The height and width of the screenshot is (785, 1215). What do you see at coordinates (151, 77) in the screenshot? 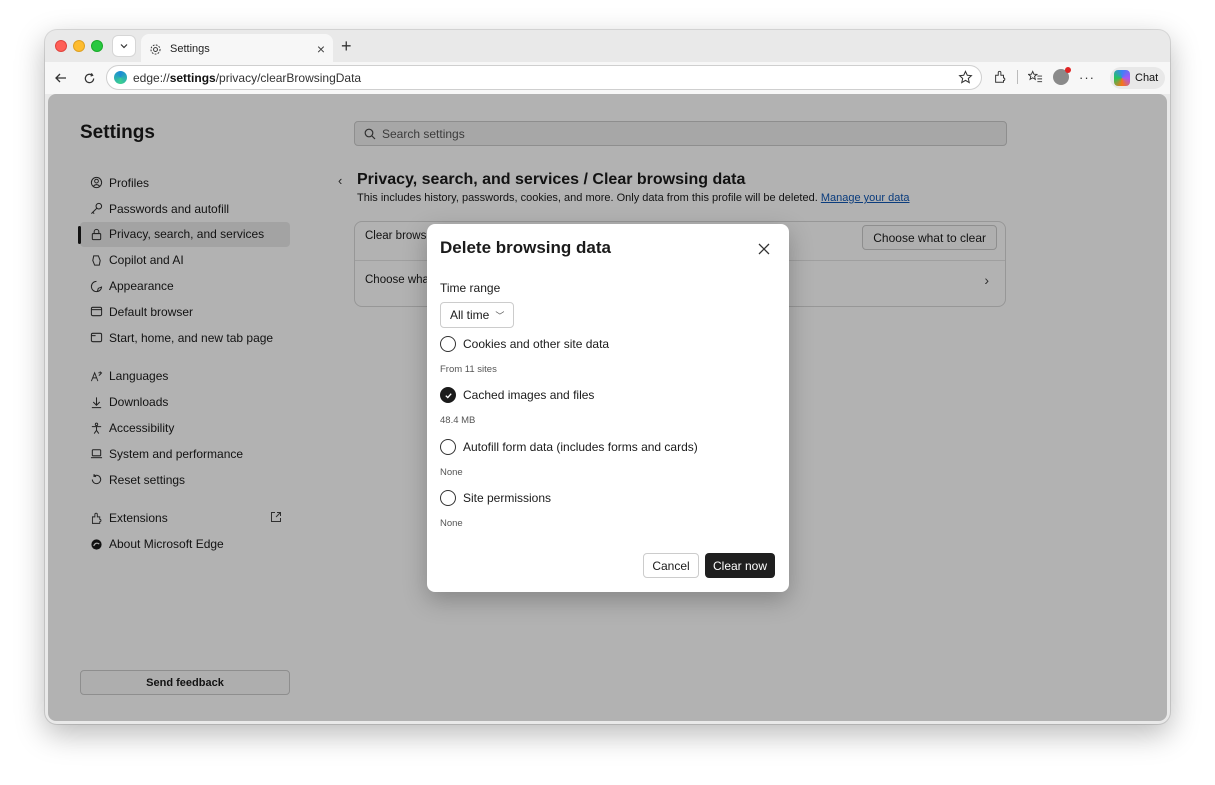
I see `url-prefix: edge://` at bounding box center [151, 77].